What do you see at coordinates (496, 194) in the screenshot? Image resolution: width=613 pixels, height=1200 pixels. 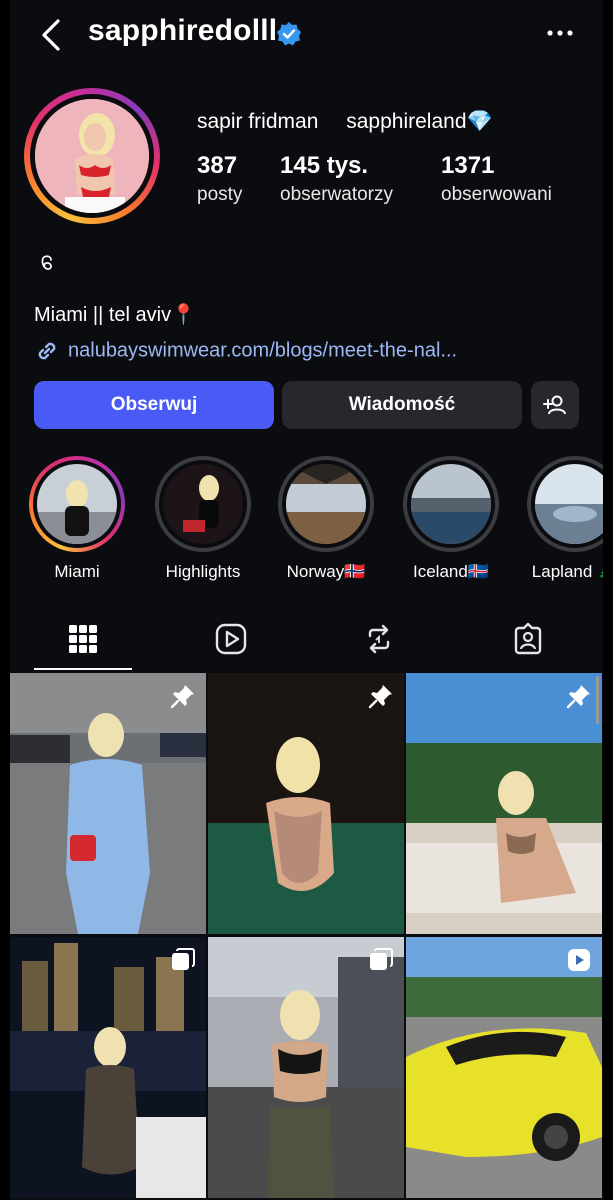 I see `stat-following-label: obserwowani` at bounding box center [496, 194].